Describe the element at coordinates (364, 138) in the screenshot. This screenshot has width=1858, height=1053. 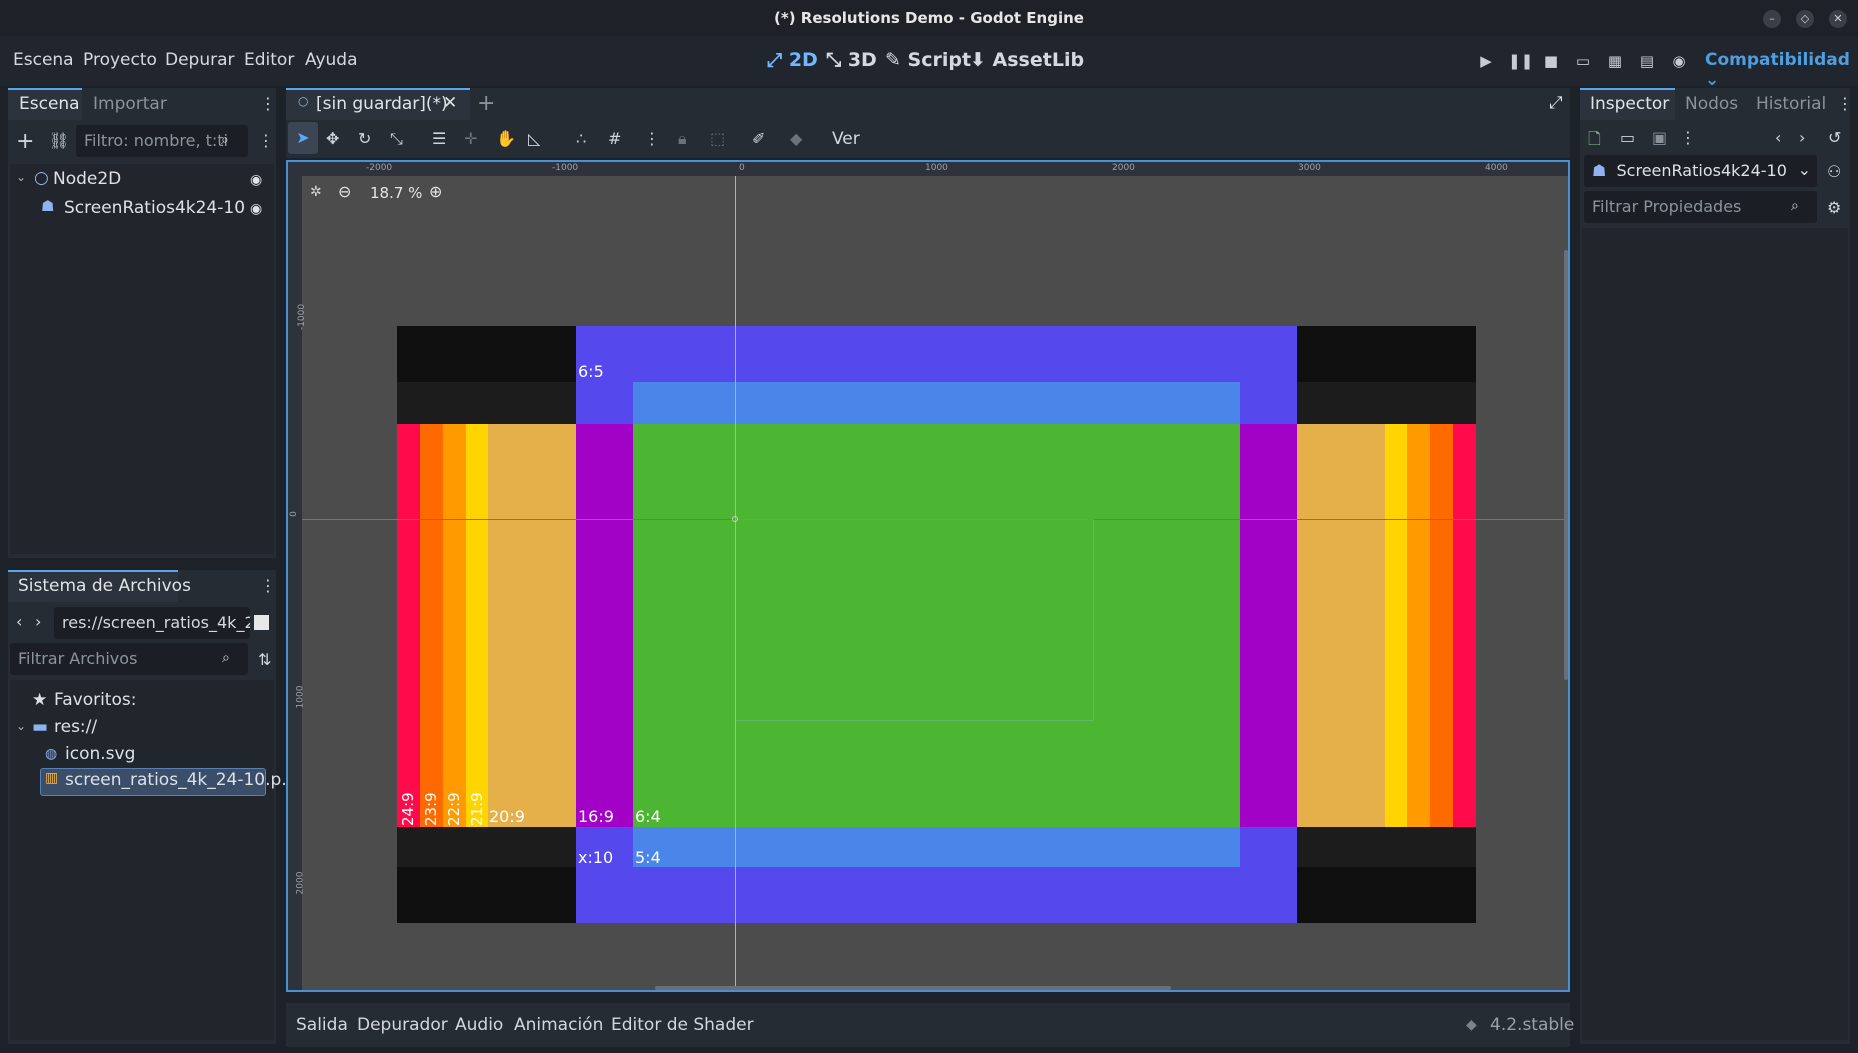
I see `rotate-tool-icon: ↻` at that location.